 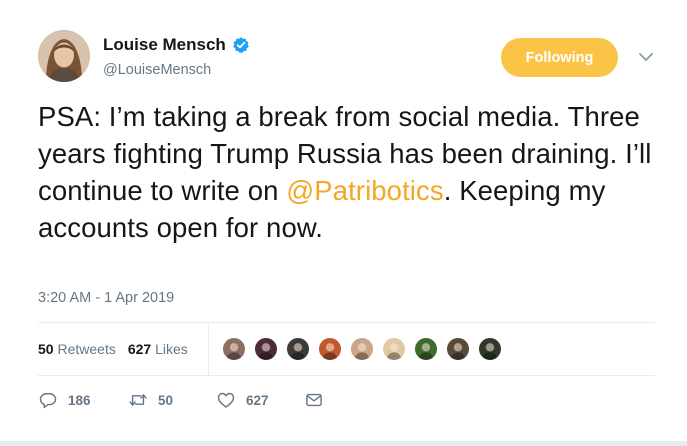 I want to click on retweet-button: 50, so click(x=150, y=400).